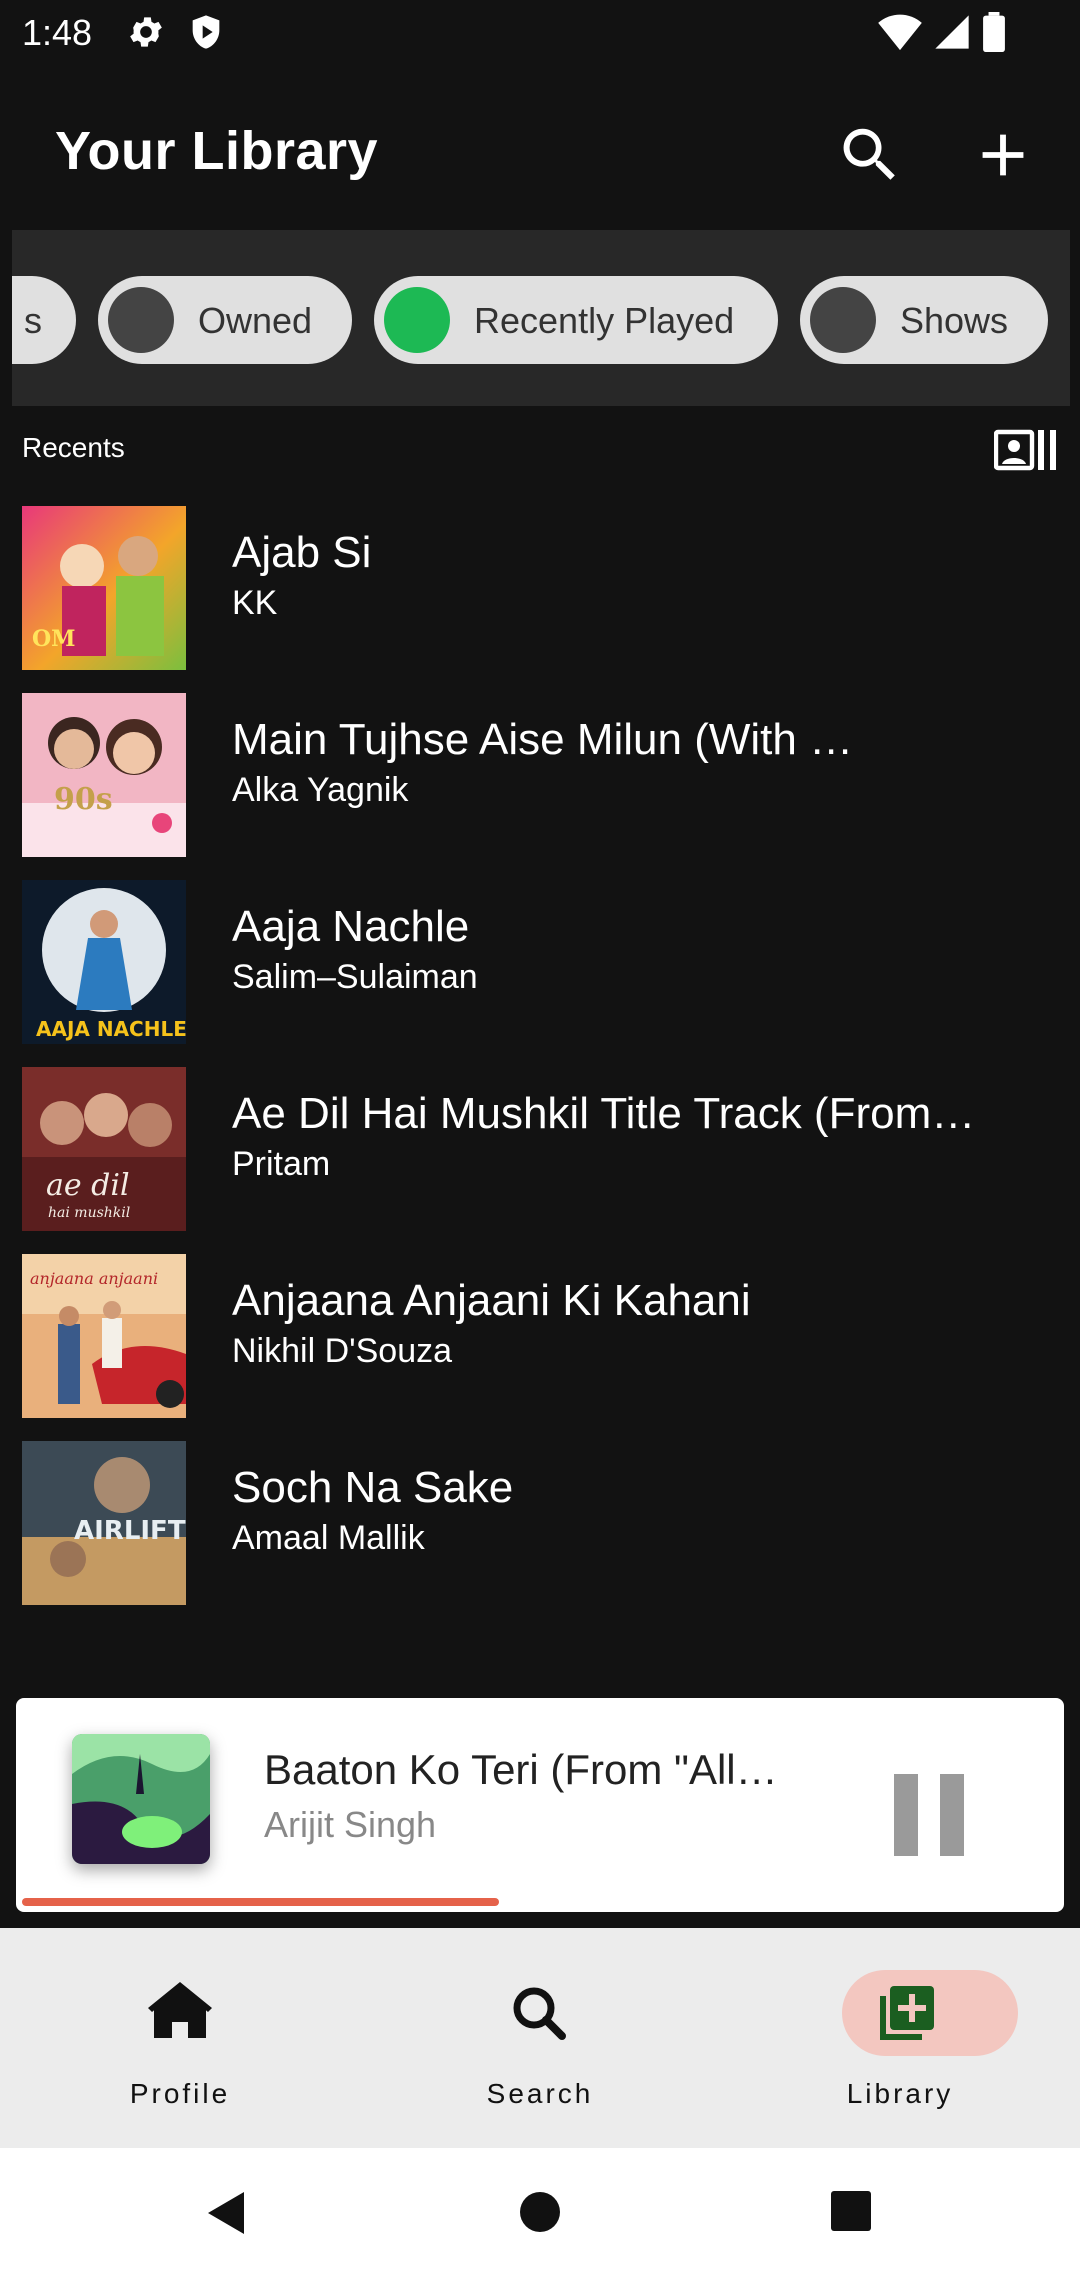 Image resolution: width=1080 pixels, height=2280 pixels. Describe the element at coordinates (302, 552) in the screenshot. I see `track-title: Ajab Si` at that location.